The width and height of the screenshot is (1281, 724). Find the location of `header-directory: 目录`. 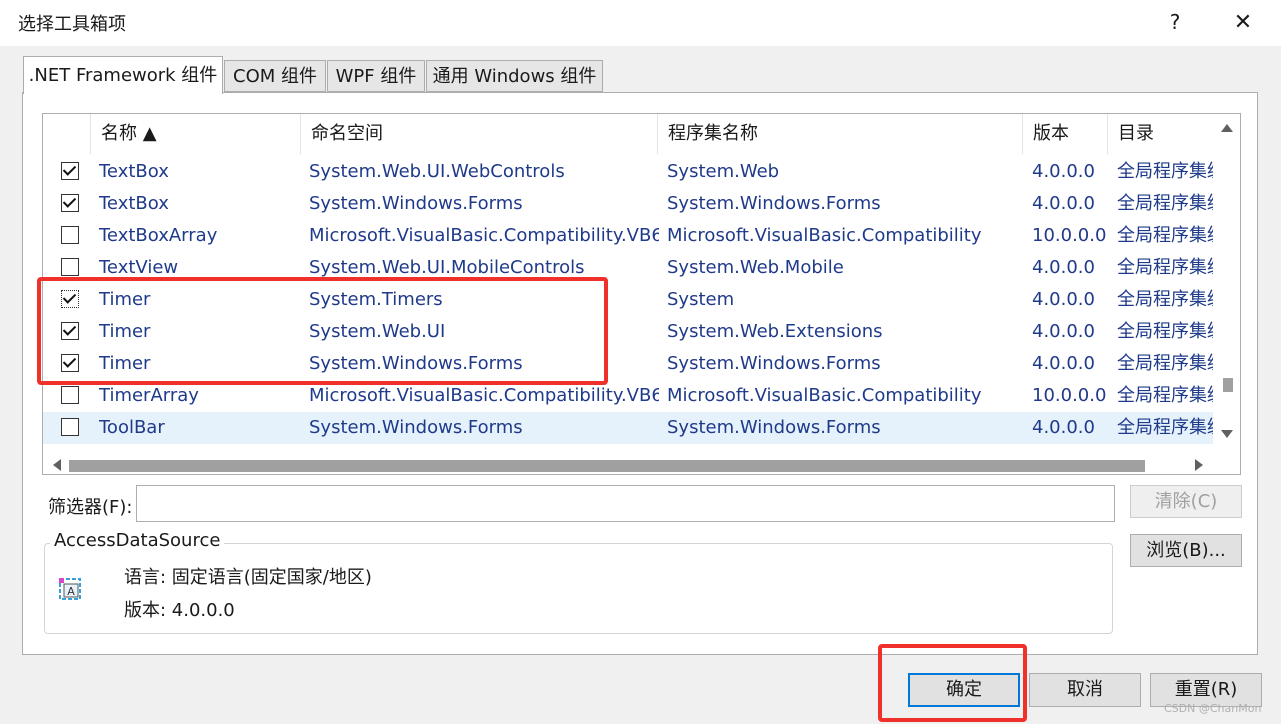

header-directory: 目录 is located at coordinates (1160, 134).